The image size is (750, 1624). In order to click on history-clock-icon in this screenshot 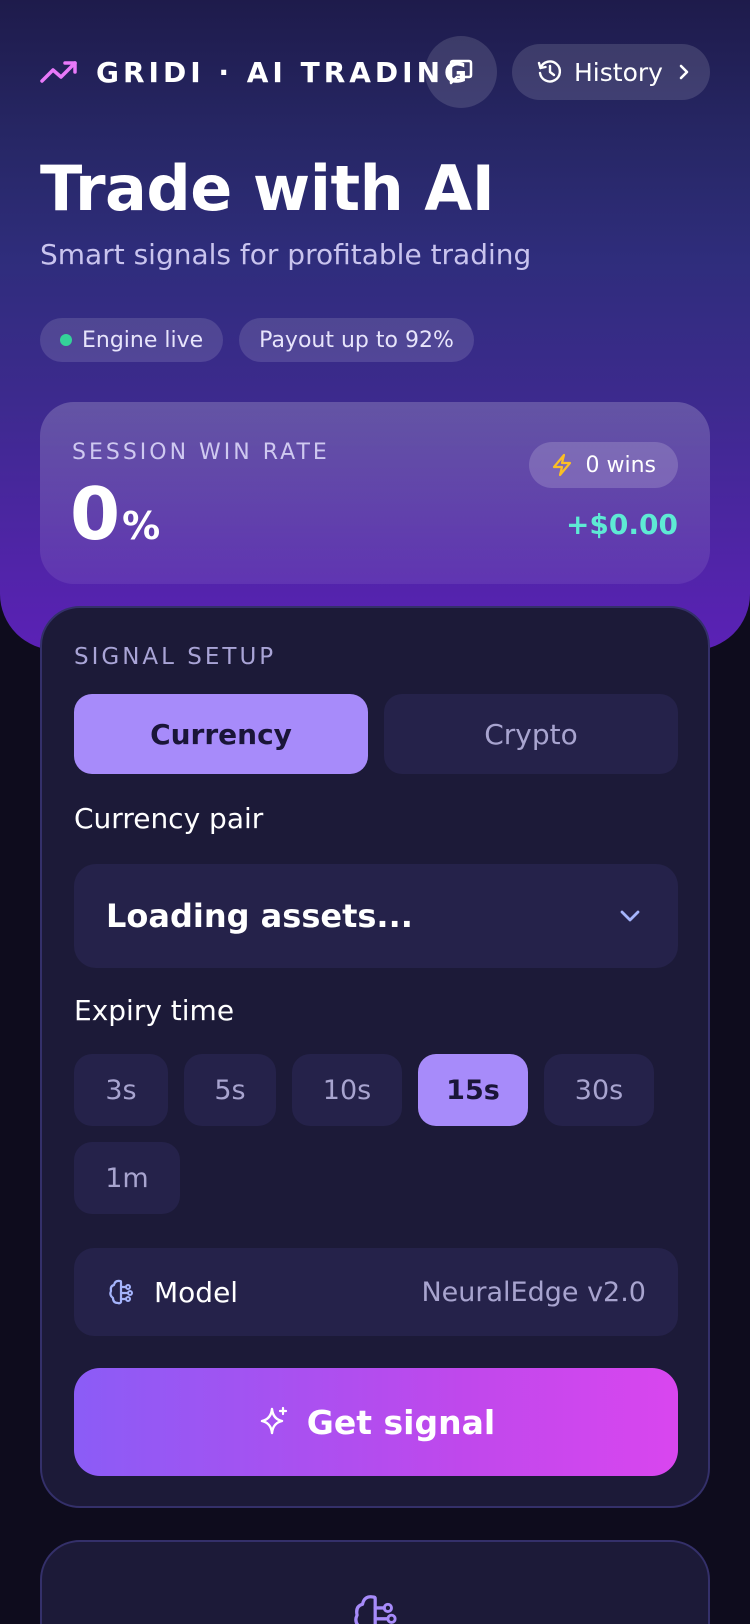, I will do `click(550, 72)`.